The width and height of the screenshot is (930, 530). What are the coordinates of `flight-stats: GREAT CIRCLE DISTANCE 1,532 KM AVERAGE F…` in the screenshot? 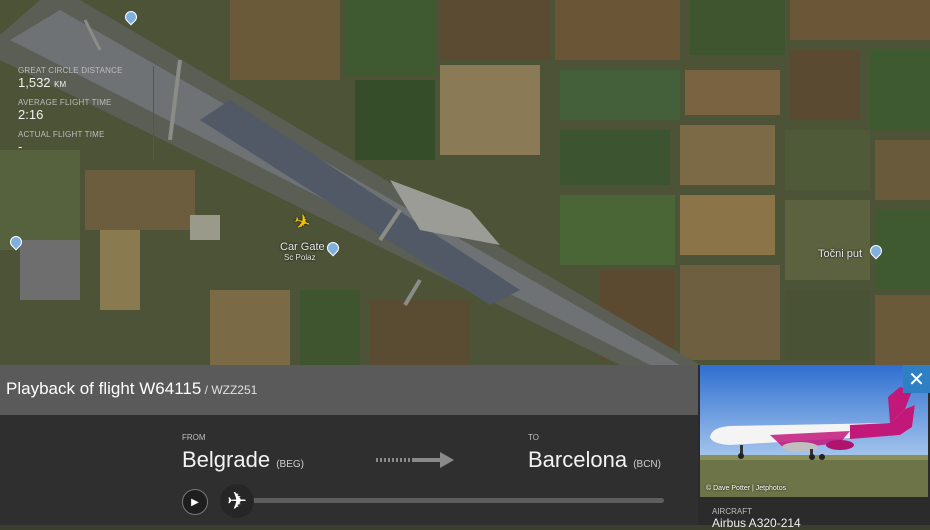 It's located at (83, 114).